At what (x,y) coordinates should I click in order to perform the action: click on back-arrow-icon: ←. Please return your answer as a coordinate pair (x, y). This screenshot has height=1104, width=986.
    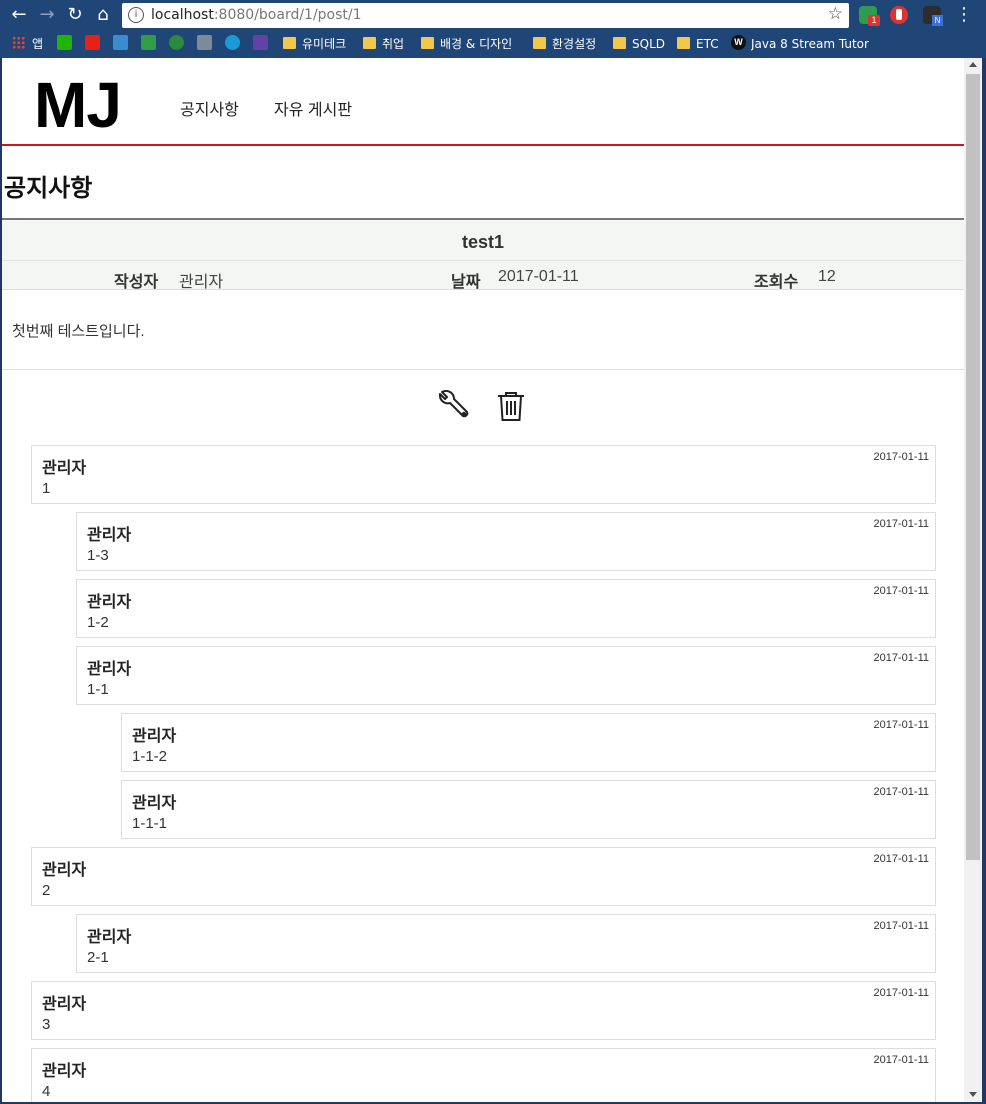
    Looking at the image, I should click on (19, 15).